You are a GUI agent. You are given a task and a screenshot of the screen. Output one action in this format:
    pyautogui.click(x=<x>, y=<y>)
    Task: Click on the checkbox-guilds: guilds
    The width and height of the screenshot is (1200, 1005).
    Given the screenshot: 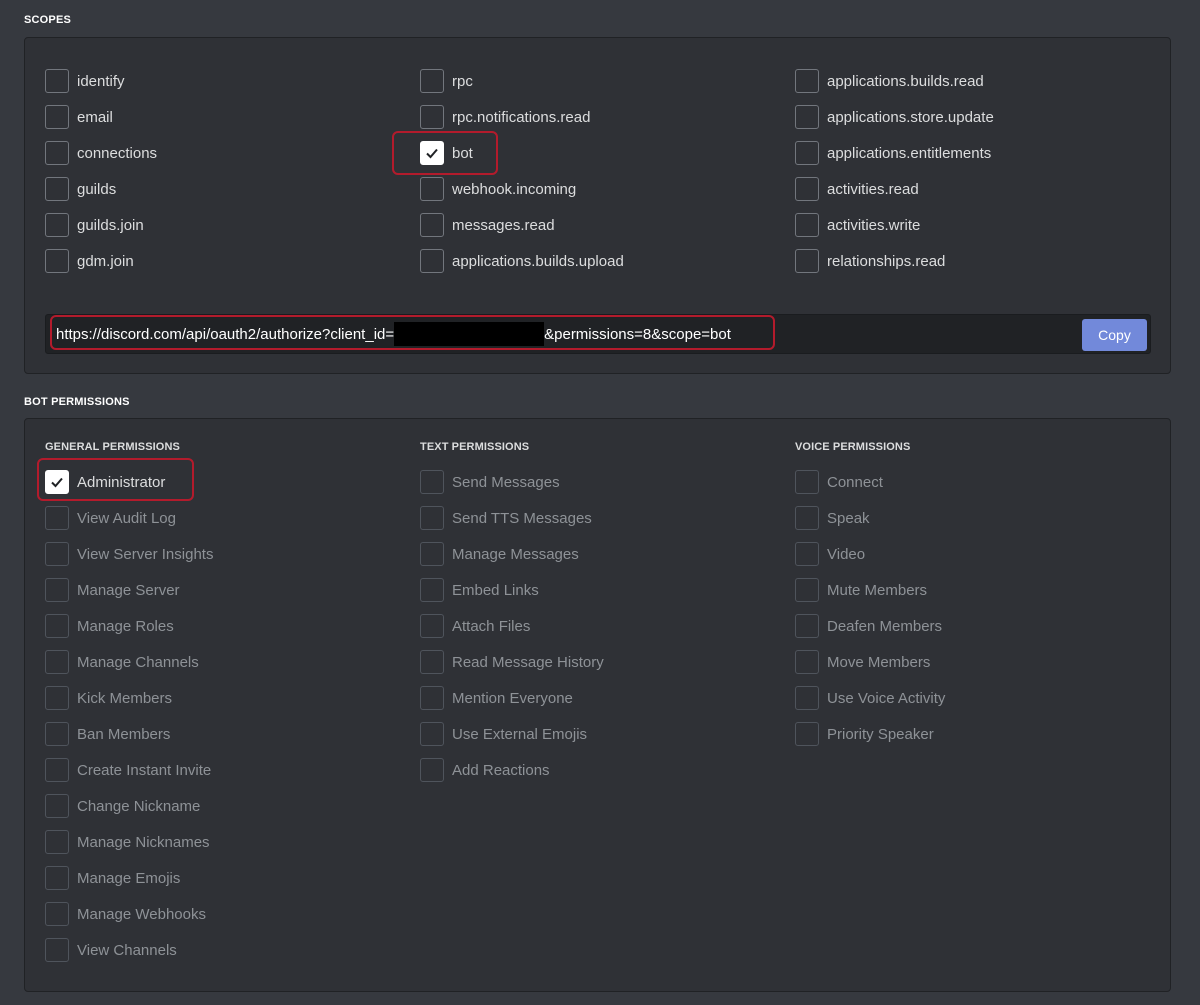 What is the action you would take?
    pyautogui.click(x=225, y=189)
    